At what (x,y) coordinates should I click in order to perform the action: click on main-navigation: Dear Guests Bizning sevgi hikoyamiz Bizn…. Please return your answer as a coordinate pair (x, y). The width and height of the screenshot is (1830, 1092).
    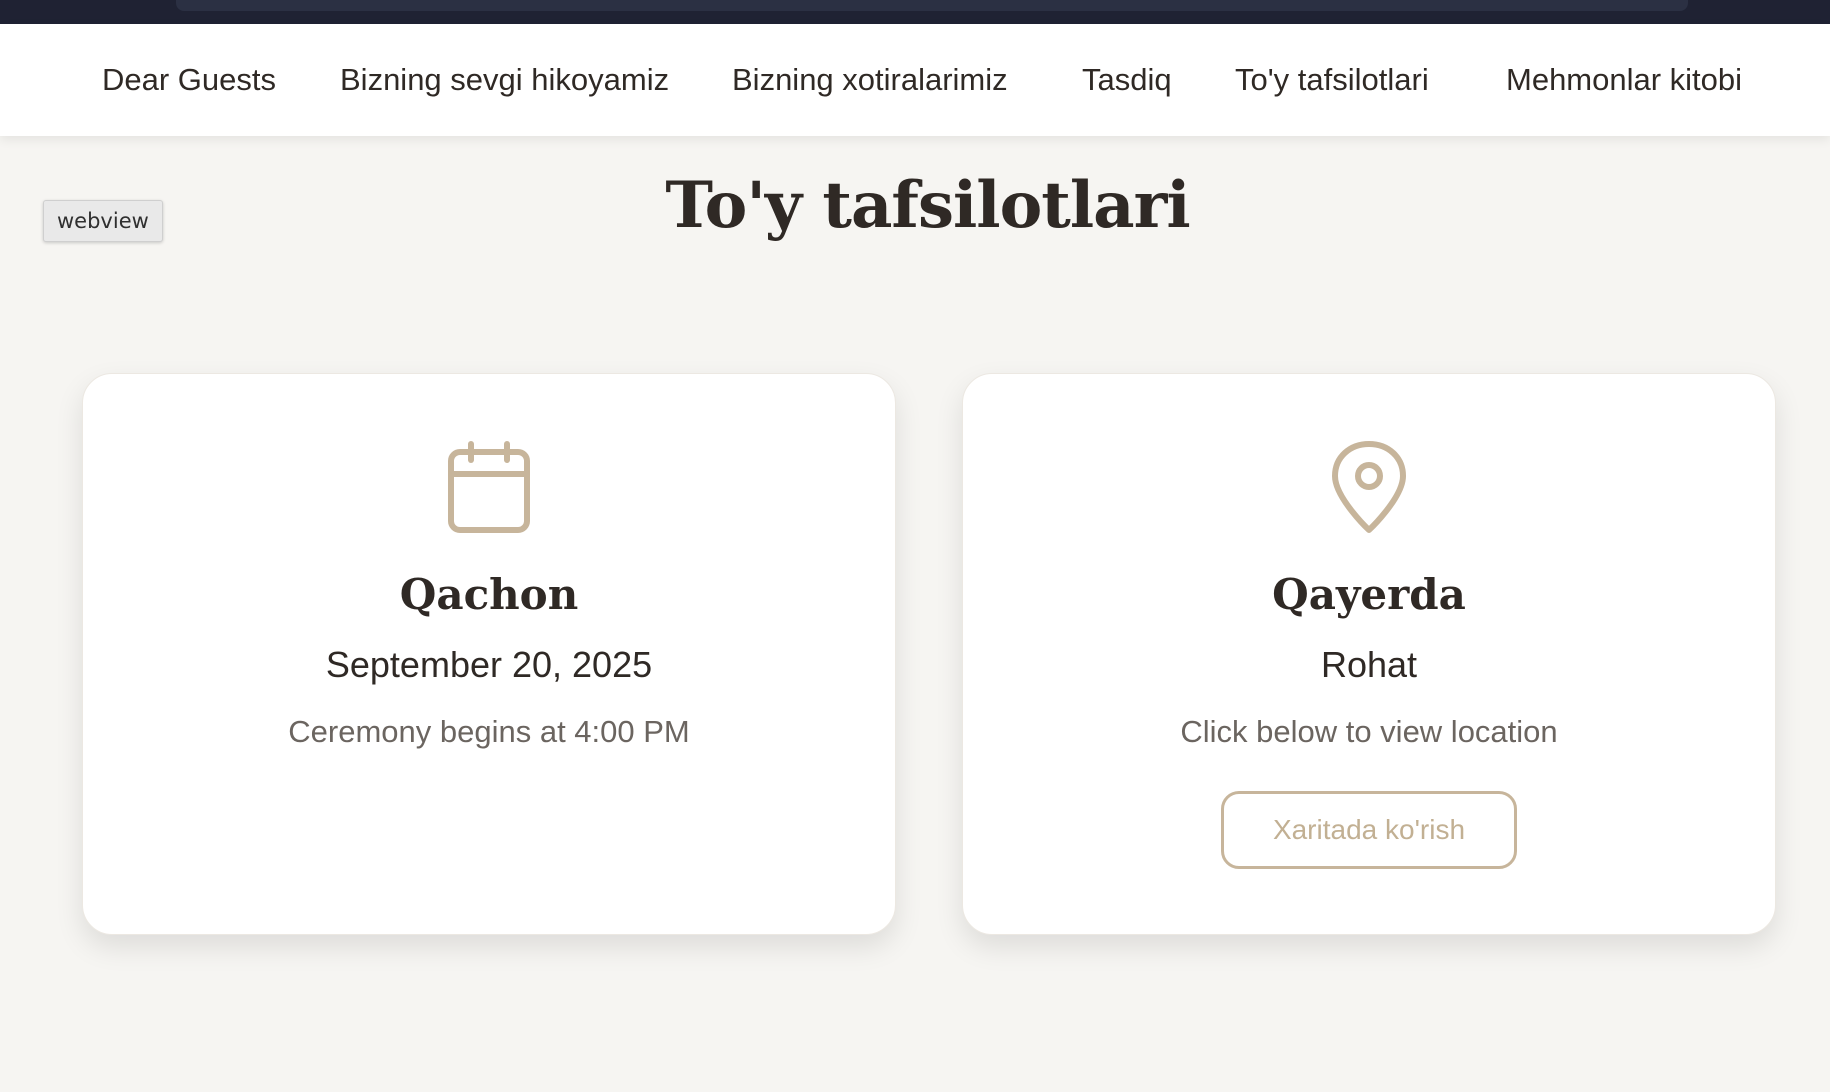
    Looking at the image, I should click on (915, 80).